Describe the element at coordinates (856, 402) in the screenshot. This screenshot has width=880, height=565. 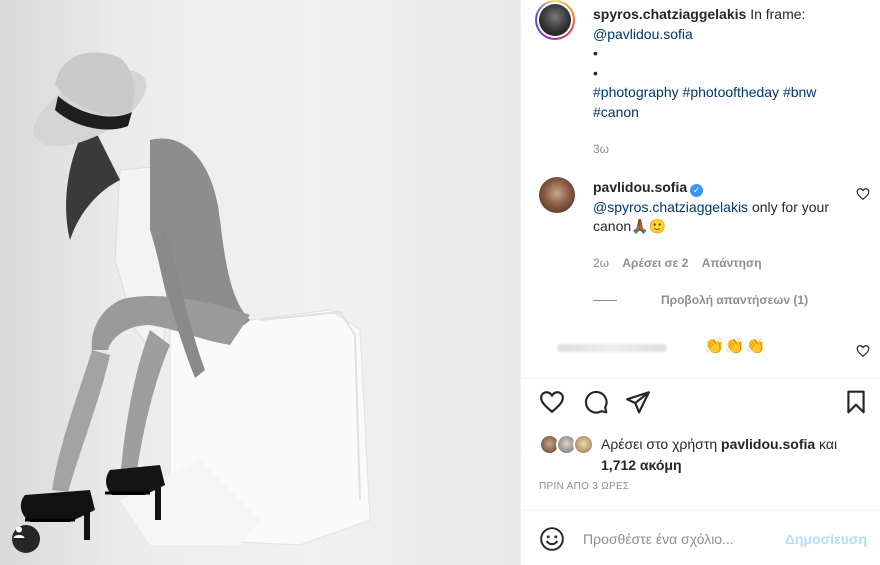
I see `bookmark-icon` at that location.